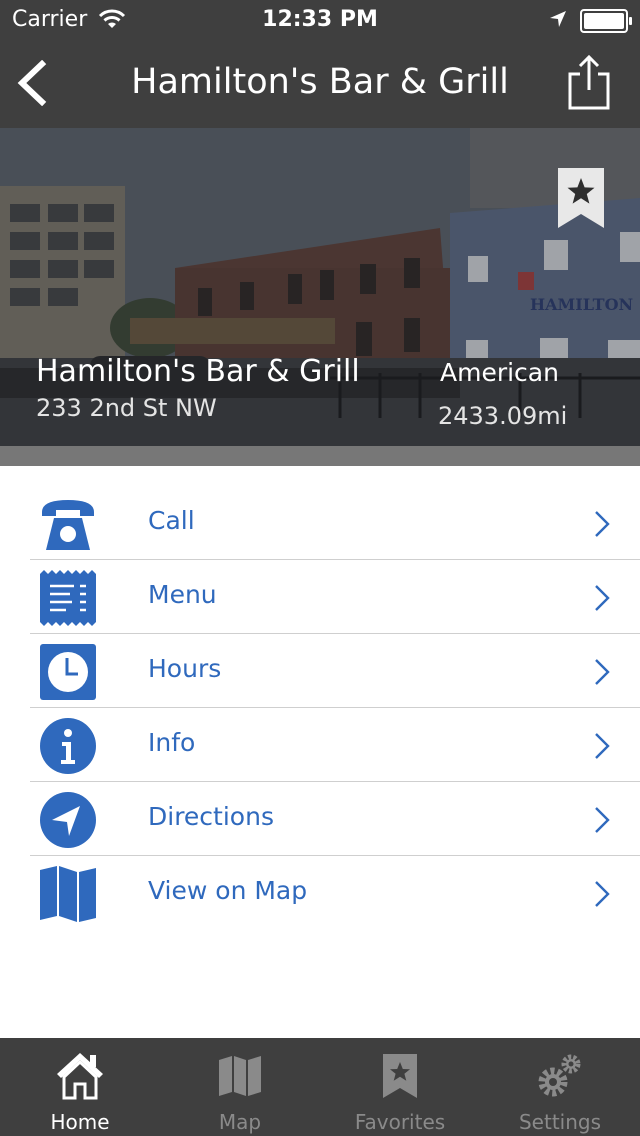  What do you see at coordinates (503, 416) in the screenshot?
I see `distance-label: 2433.09mi` at bounding box center [503, 416].